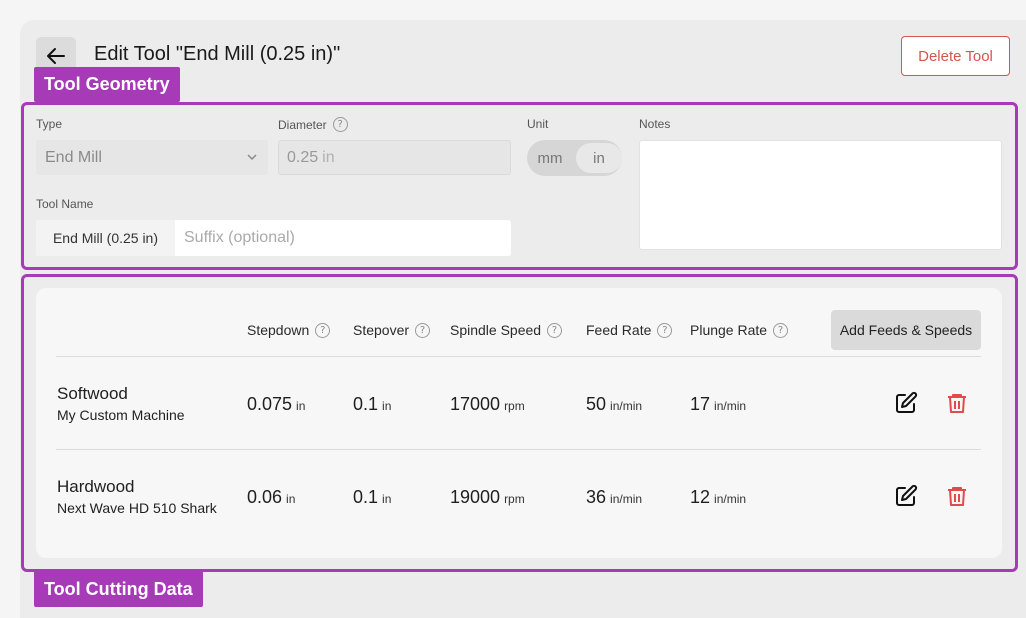 Image resolution: width=1026 pixels, height=618 pixels. Describe the element at coordinates (955, 56) in the screenshot. I see `delete-tool-button: Delete Tool` at that location.